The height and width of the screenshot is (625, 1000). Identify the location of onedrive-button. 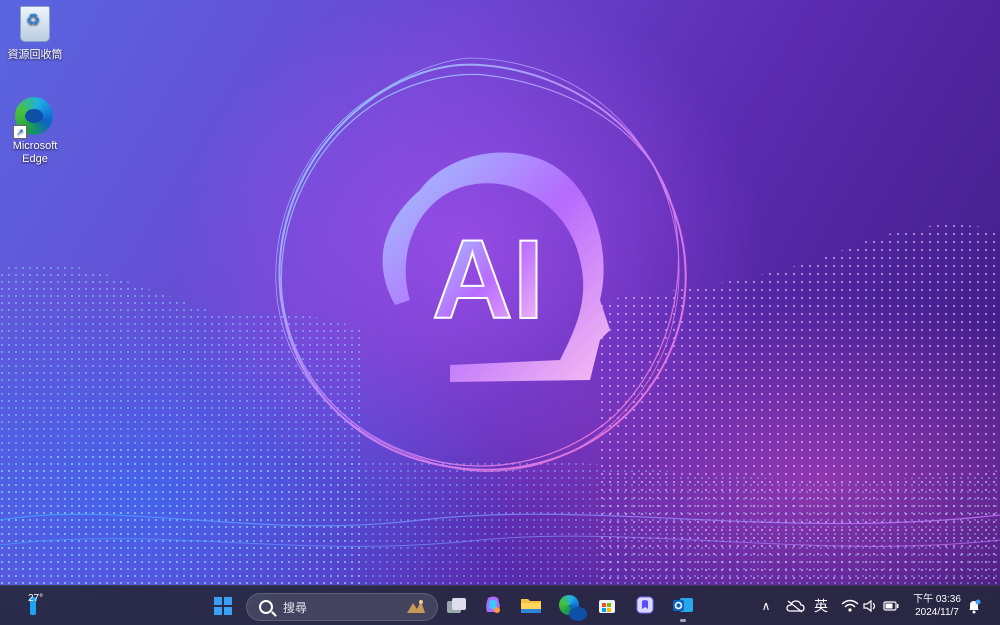
(795, 606).